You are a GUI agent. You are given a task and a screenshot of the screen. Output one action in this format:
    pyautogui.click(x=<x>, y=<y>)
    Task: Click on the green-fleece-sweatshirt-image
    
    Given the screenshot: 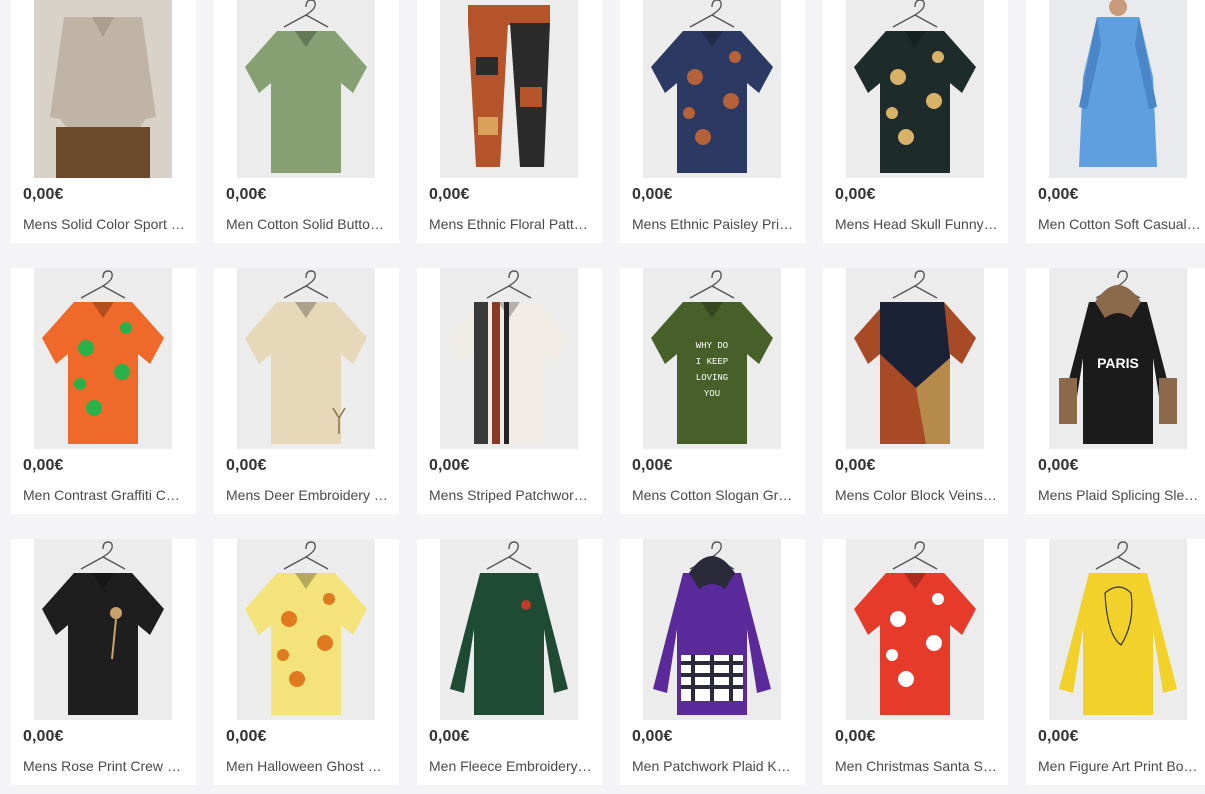 What is the action you would take?
    pyautogui.click(x=509, y=628)
    